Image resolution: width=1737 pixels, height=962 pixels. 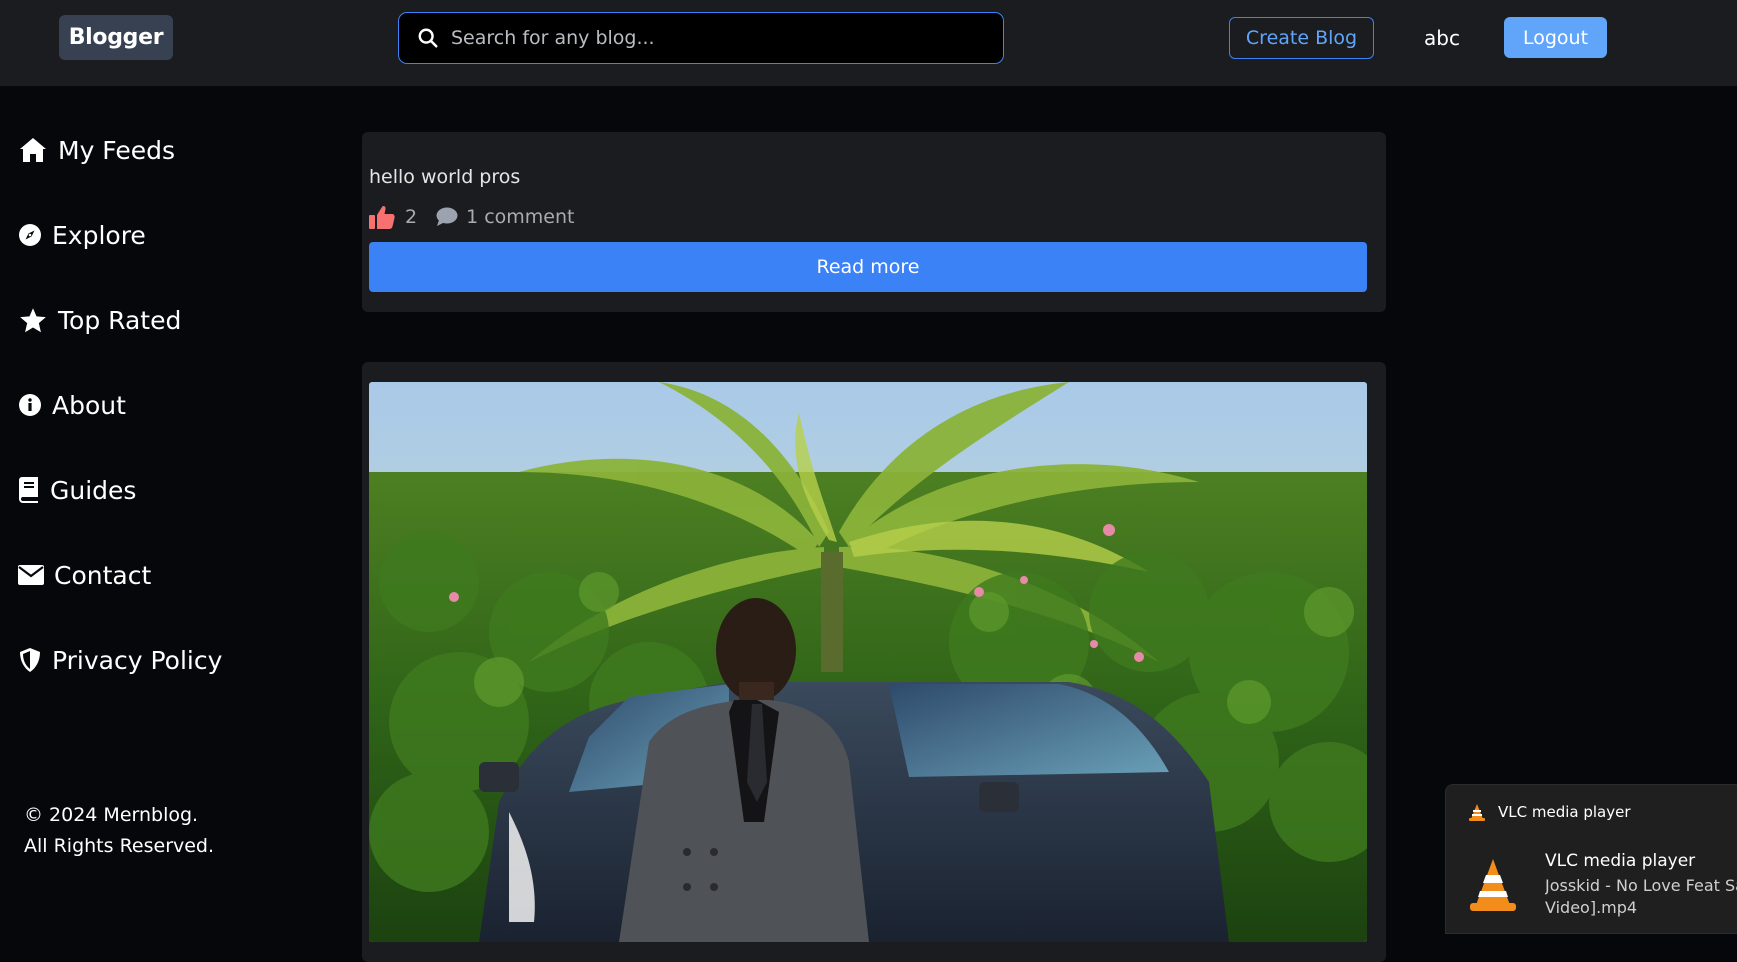 I want to click on thumbs-up-icon, so click(x=382, y=216).